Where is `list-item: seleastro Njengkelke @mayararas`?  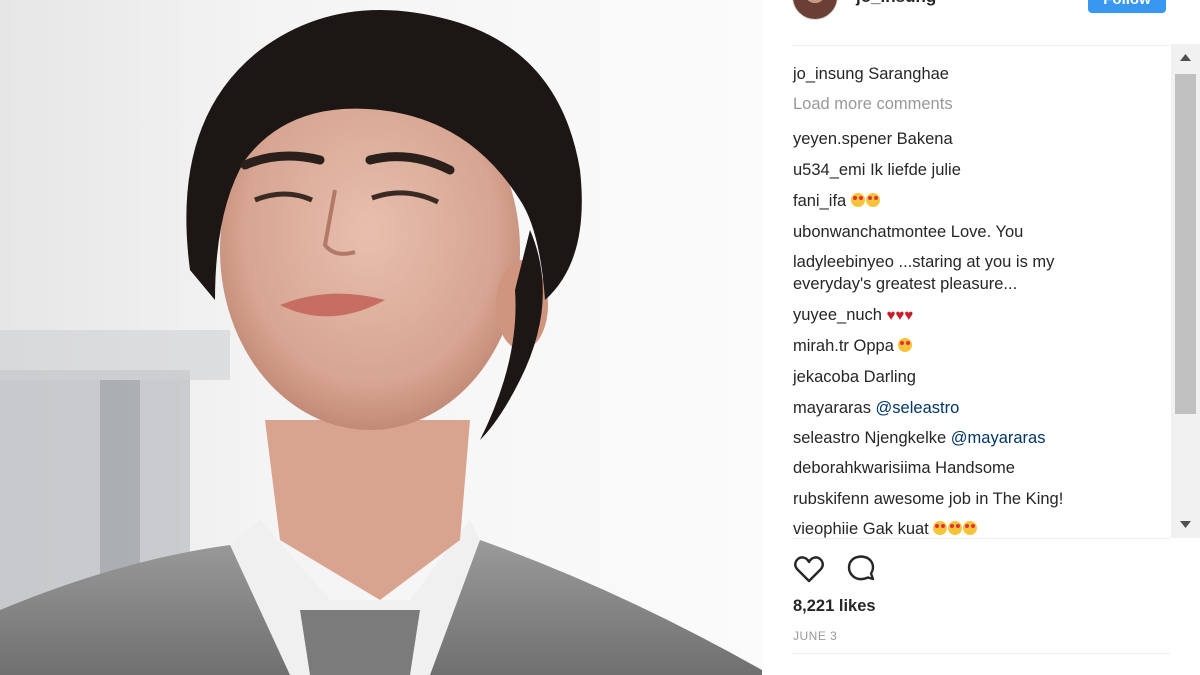 list-item: seleastro Njengkelke @mayararas is located at coordinates (973, 438).